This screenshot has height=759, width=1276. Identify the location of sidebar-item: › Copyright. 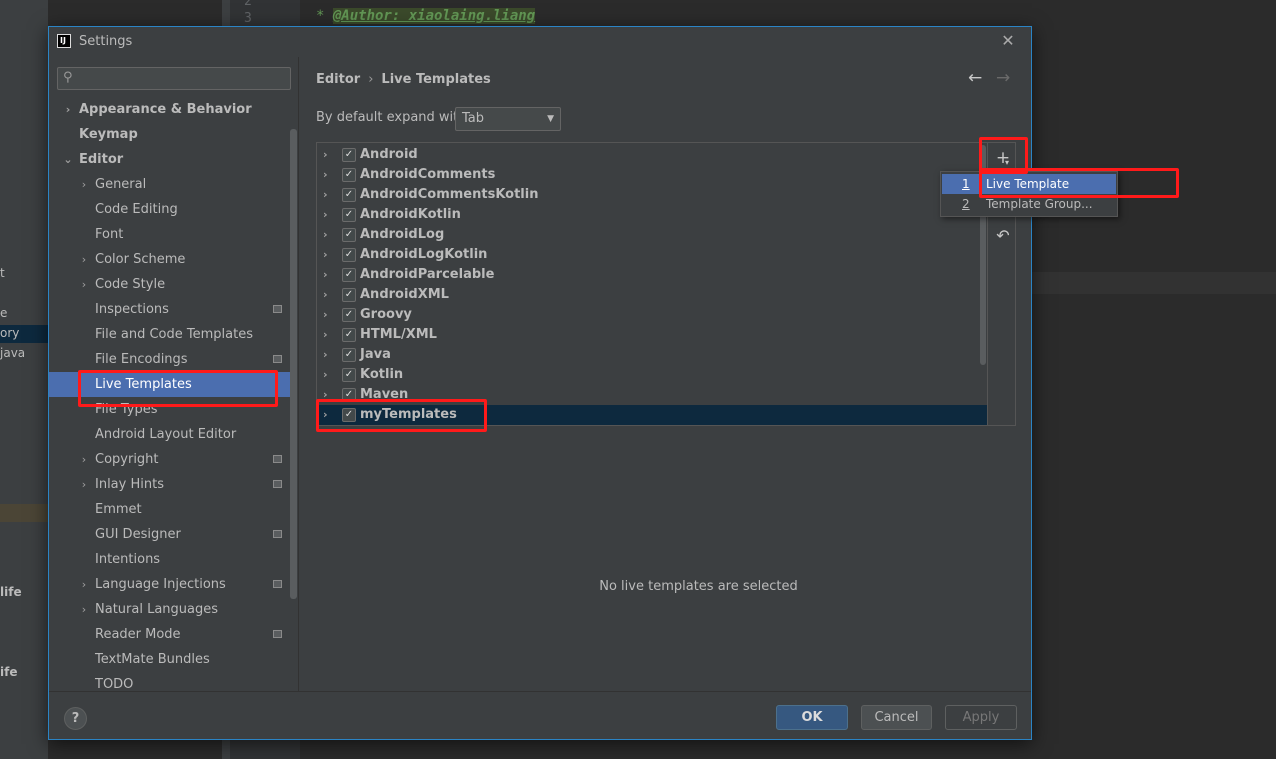
(170, 459).